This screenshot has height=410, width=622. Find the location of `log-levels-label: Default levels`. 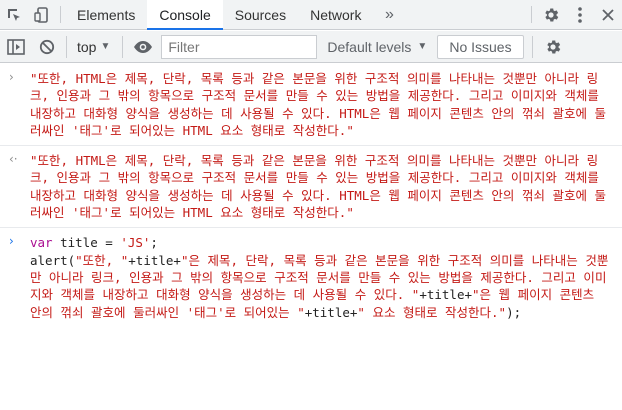

log-levels-label: Default levels is located at coordinates (369, 46).